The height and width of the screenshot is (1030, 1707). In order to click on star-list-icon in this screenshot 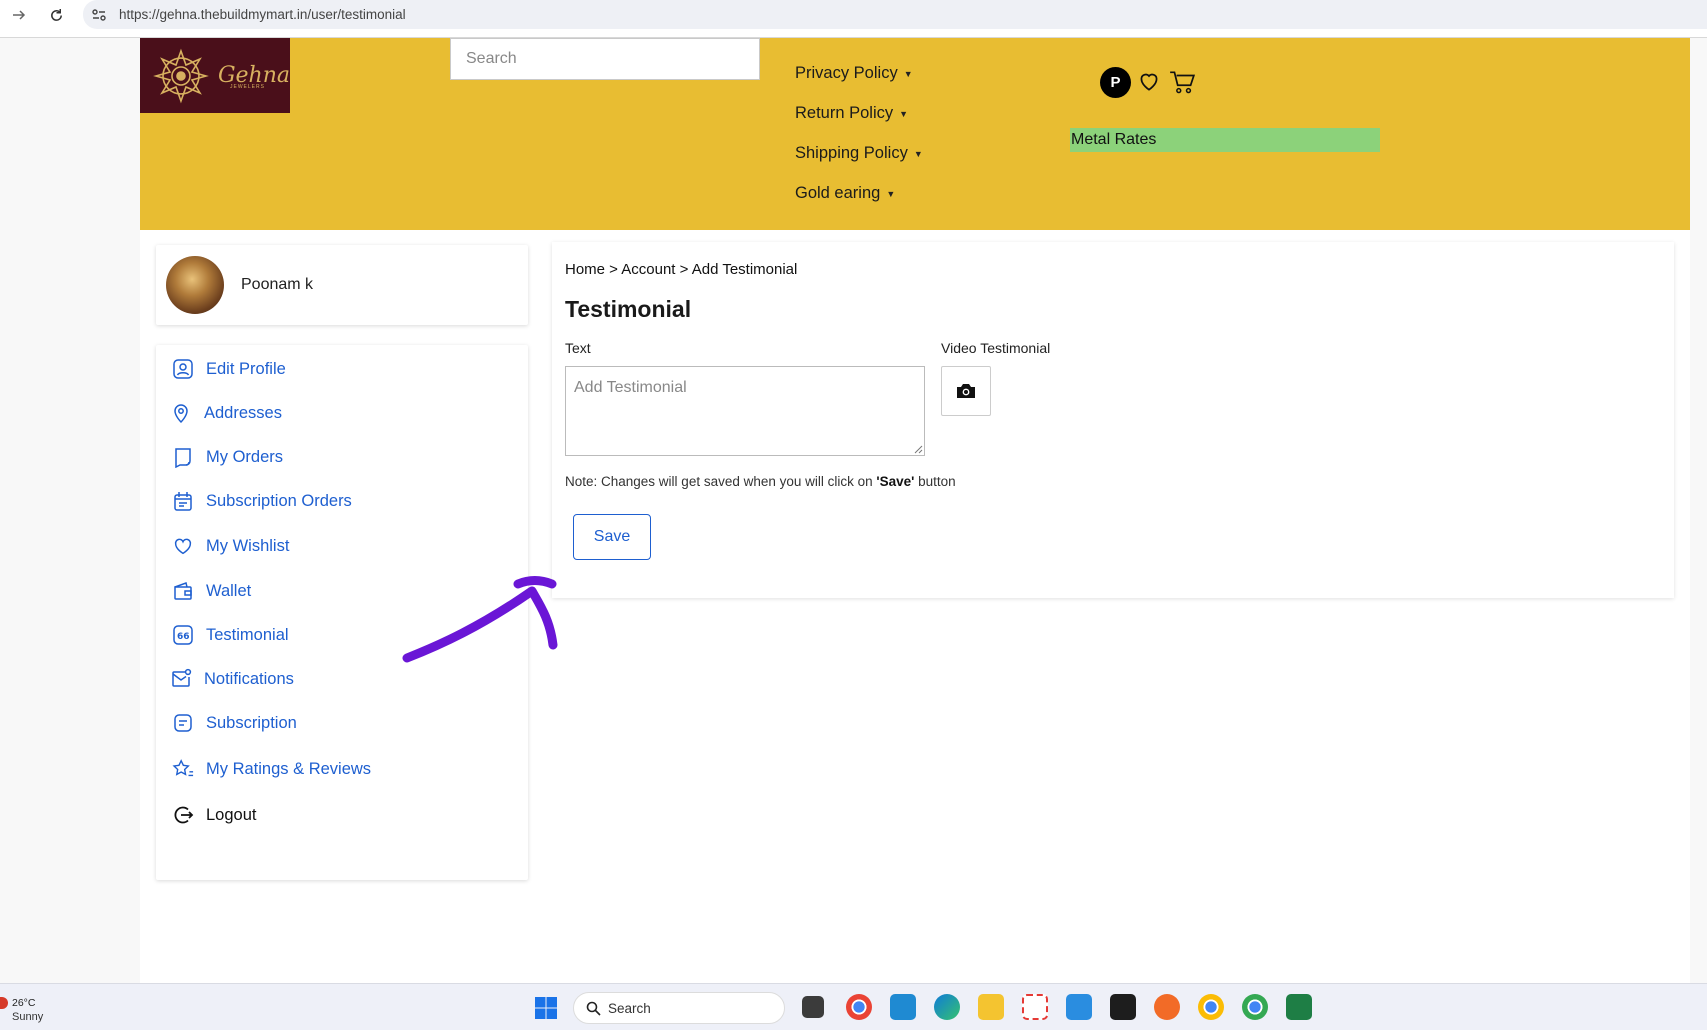, I will do `click(183, 769)`.